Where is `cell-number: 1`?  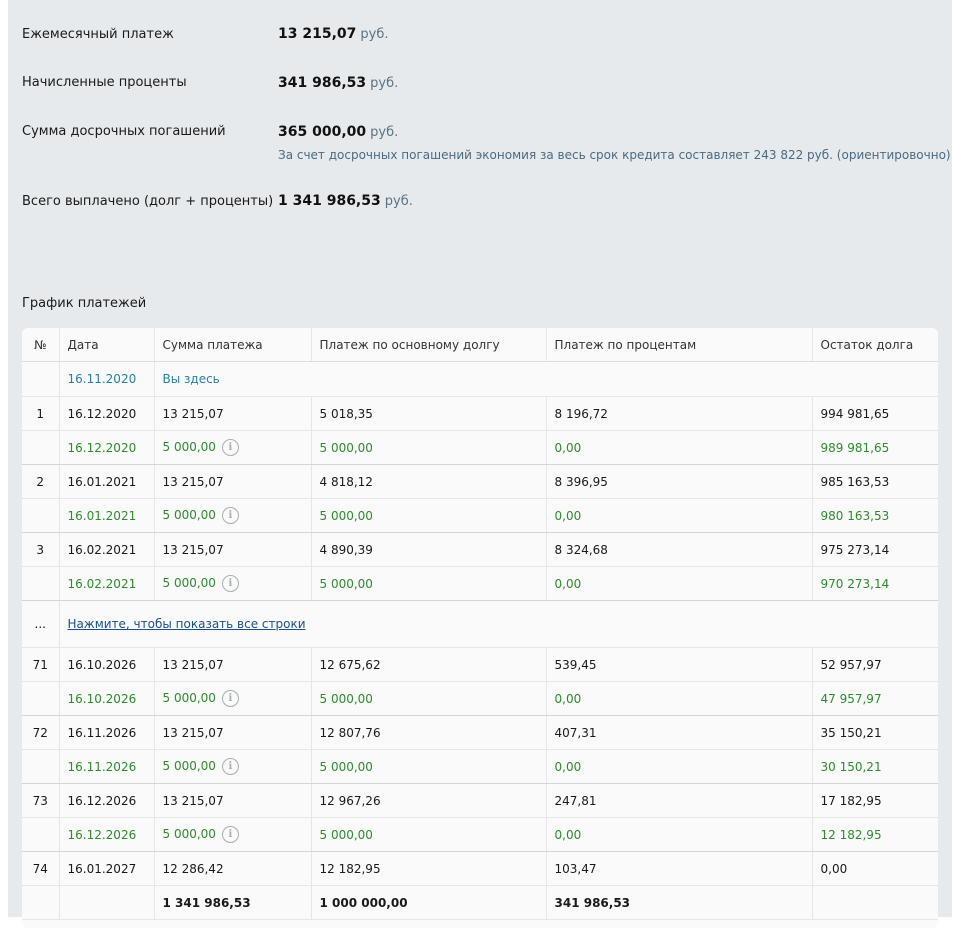 cell-number: 1 is located at coordinates (41, 413).